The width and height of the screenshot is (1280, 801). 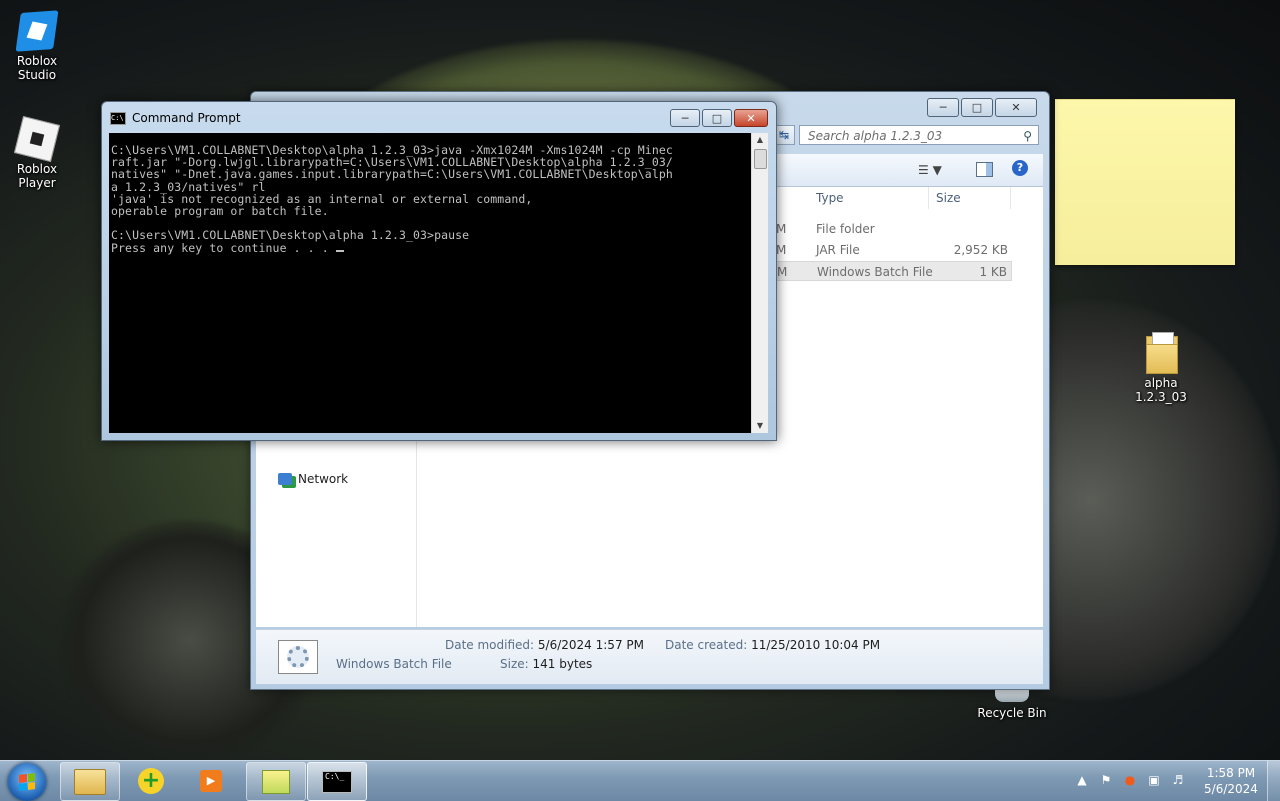 I want to click on windows-logo-icon, so click(x=27, y=782).